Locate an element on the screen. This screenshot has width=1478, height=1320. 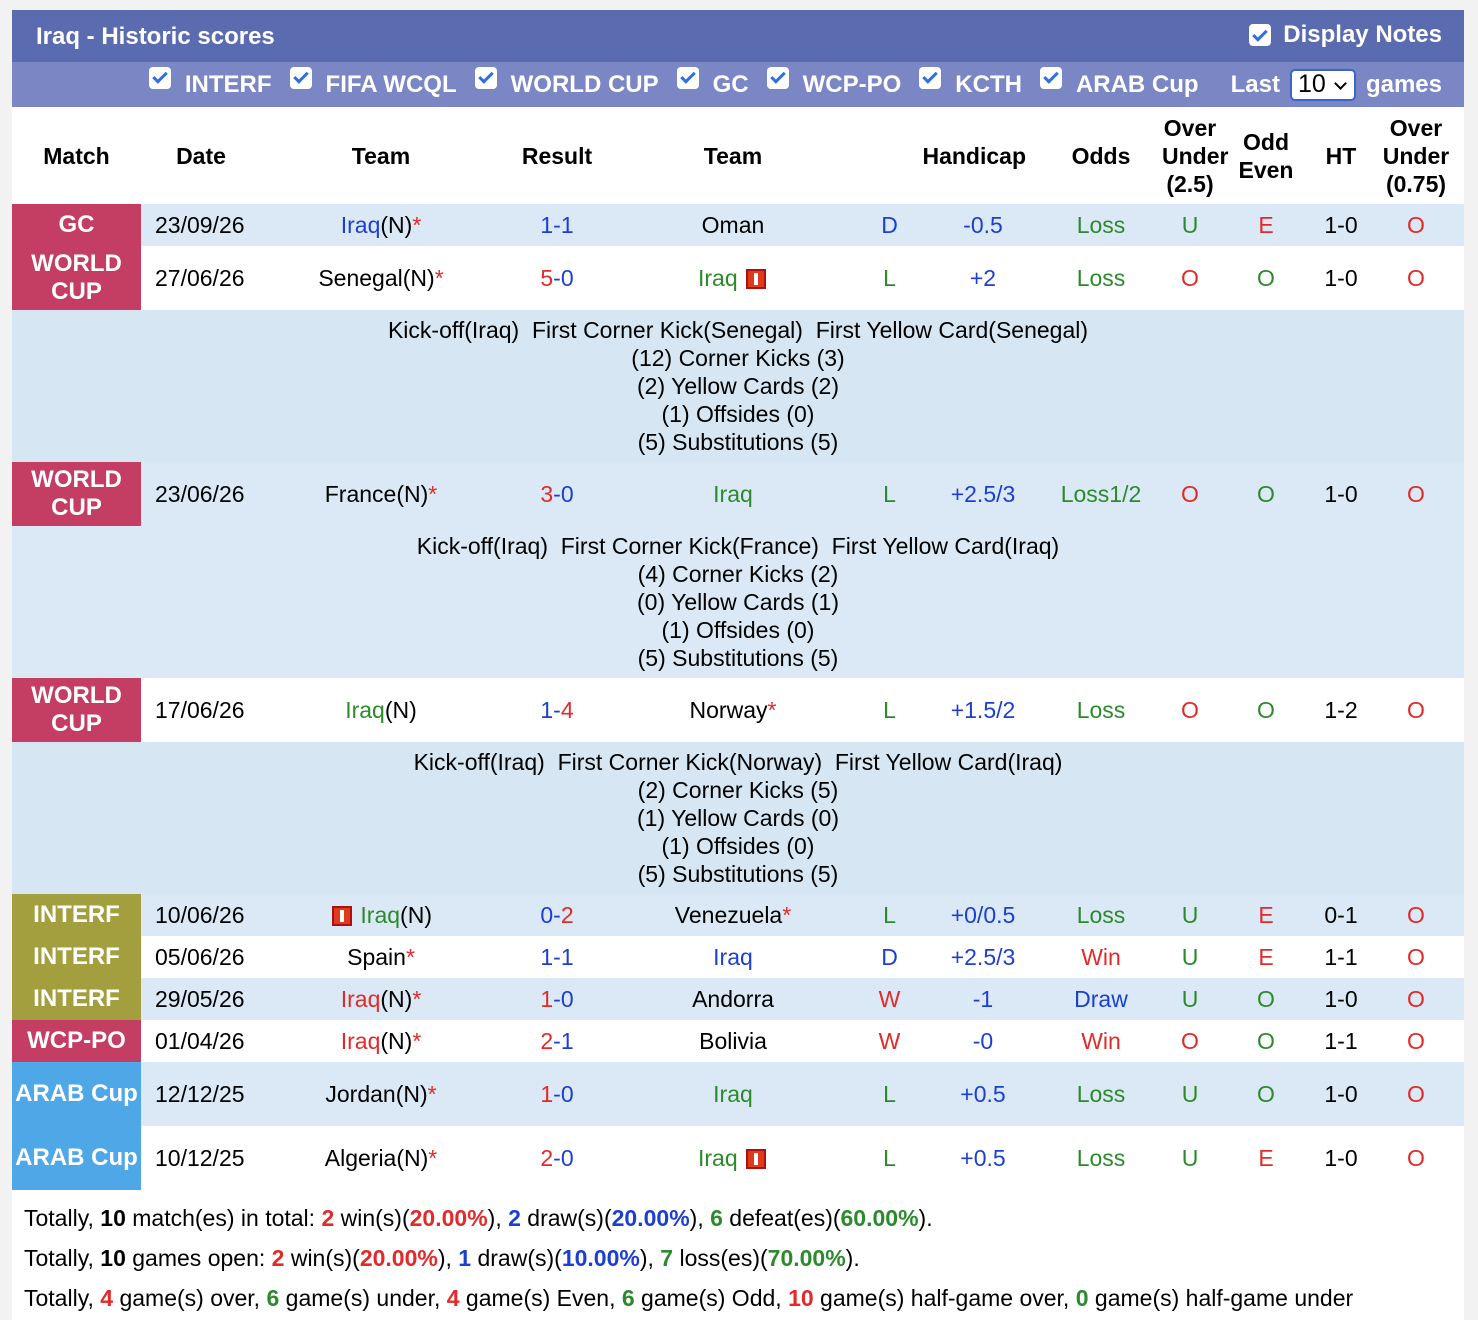
home-goals: 2 is located at coordinates (547, 1040).